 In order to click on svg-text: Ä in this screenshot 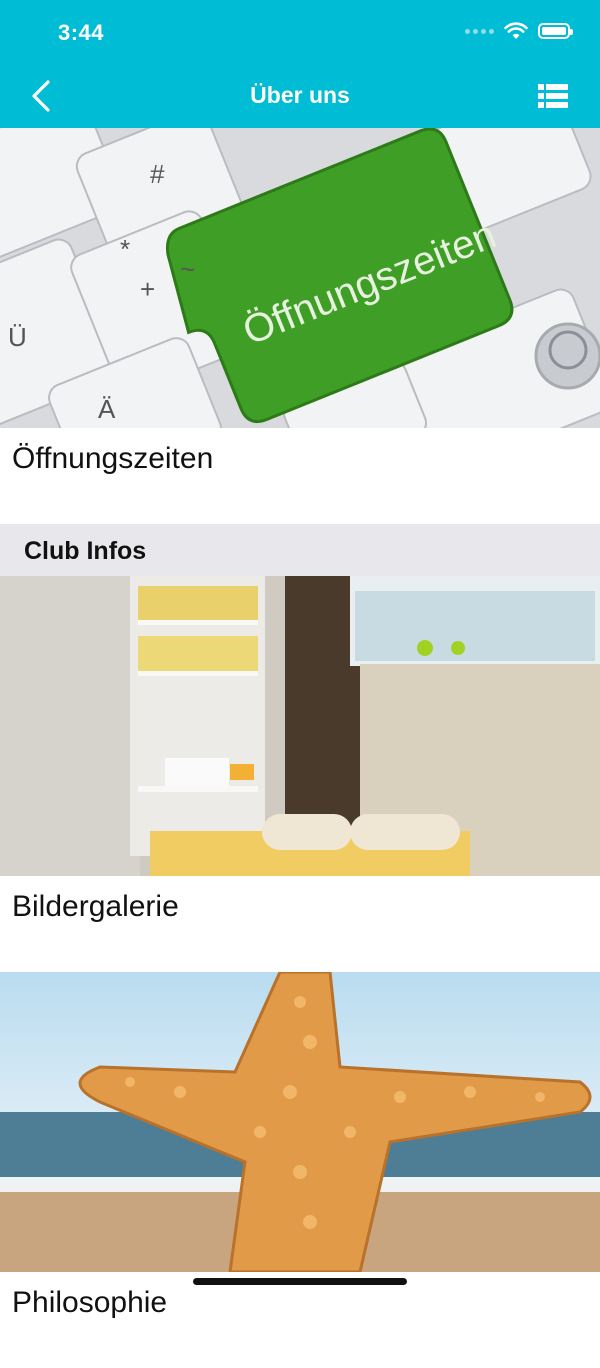, I will do `click(107, 409)`.